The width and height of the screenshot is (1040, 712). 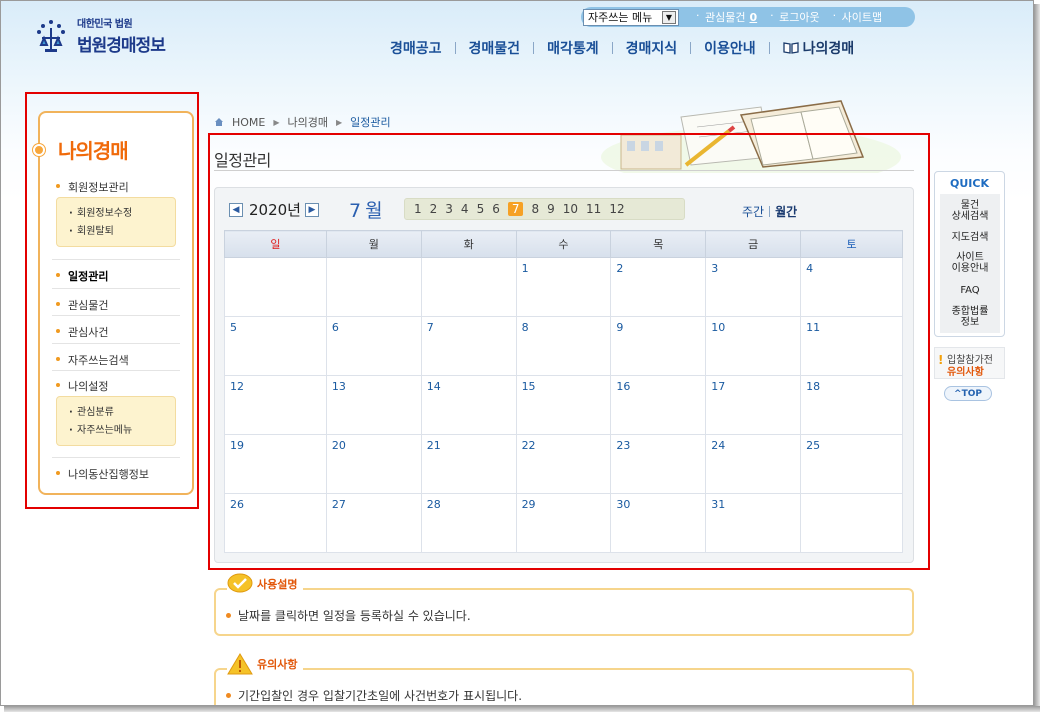 I want to click on window-shadow-bottom, so click(x=522, y=709).